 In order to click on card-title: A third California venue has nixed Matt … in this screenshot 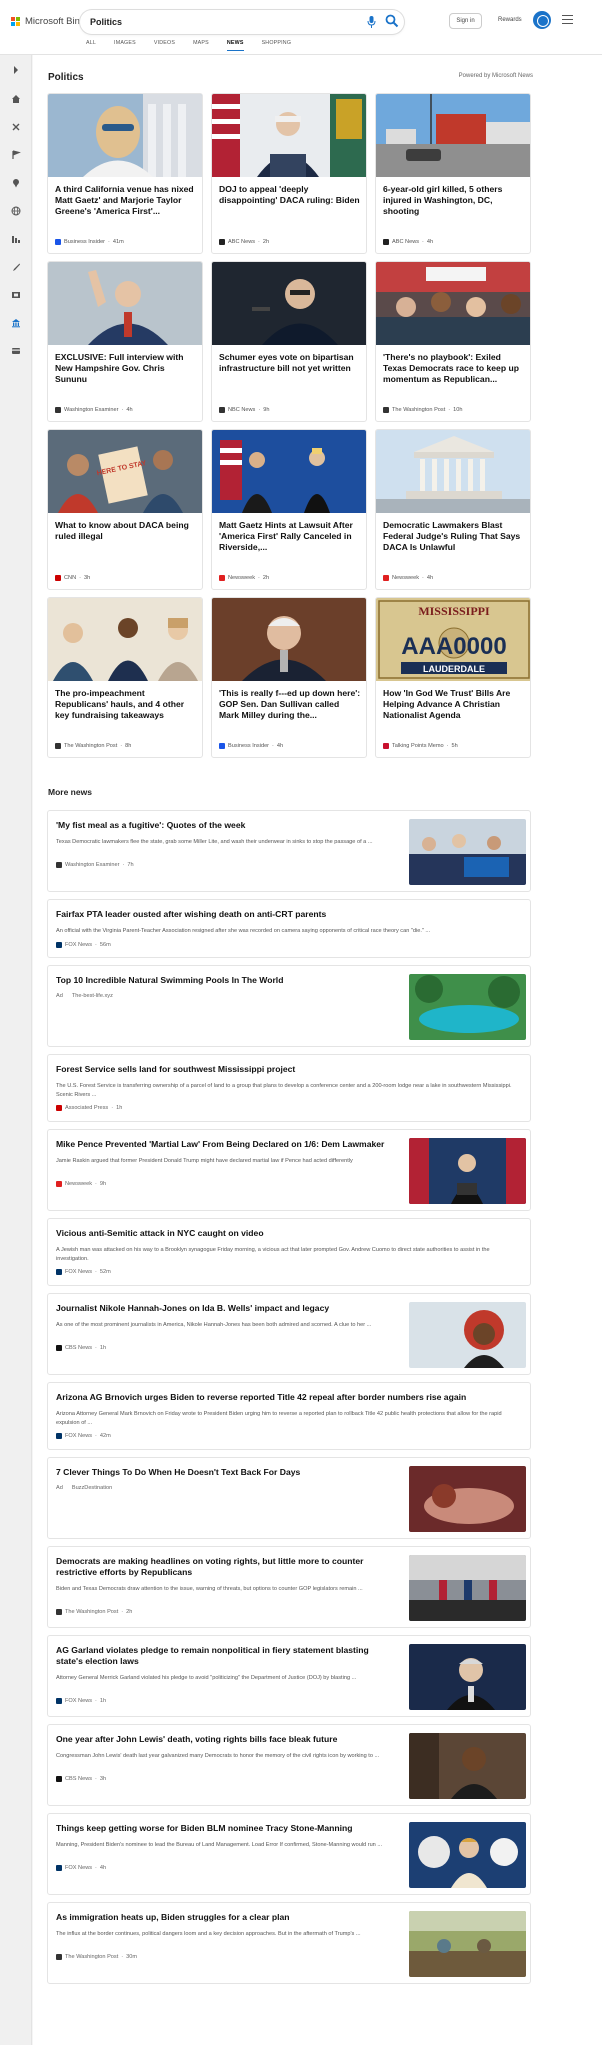, I will do `click(126, 200)`.